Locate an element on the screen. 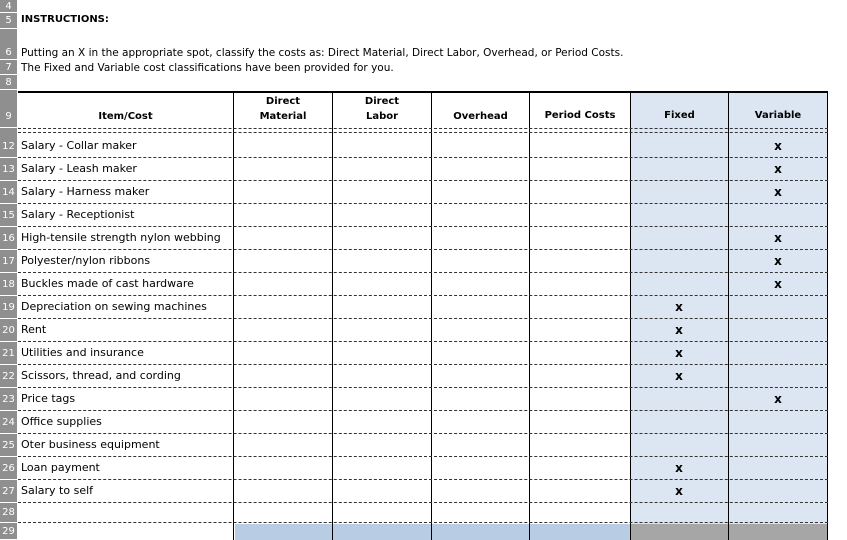 This screenshot has width=847, height=540. row-number: 12 is located at coordinates (8, 146).